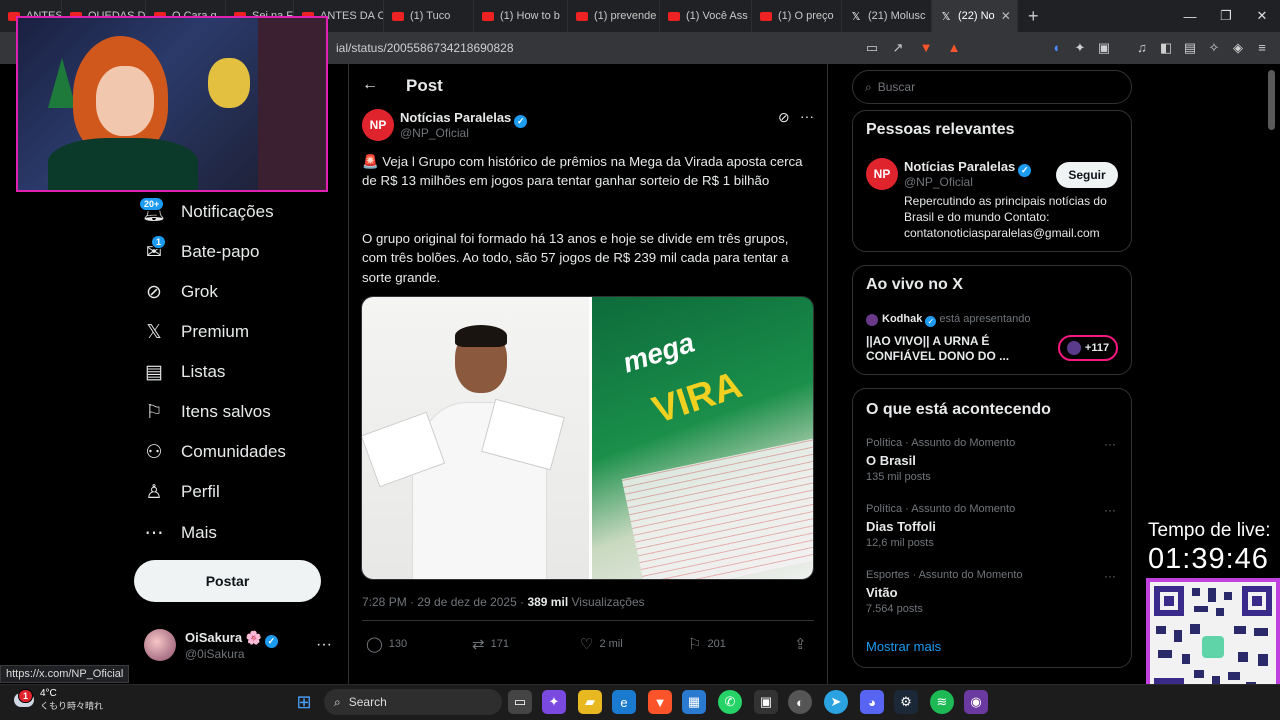 This screenshot has width=1280, height=720. What do you see at coordinates (386, 644) in the screenshot?
I see `reply-button: ◯ 130` at bounding box center [386, 644].